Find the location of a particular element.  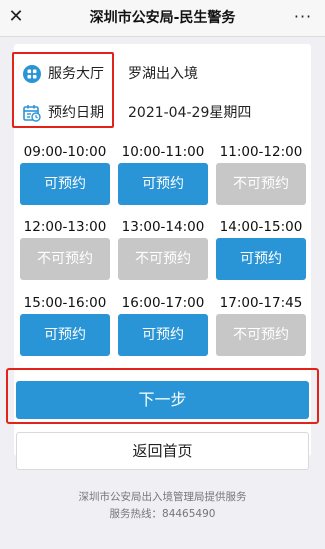

time-slot: 09:00-10:00 可预约 is located at coordinates (65, 173).